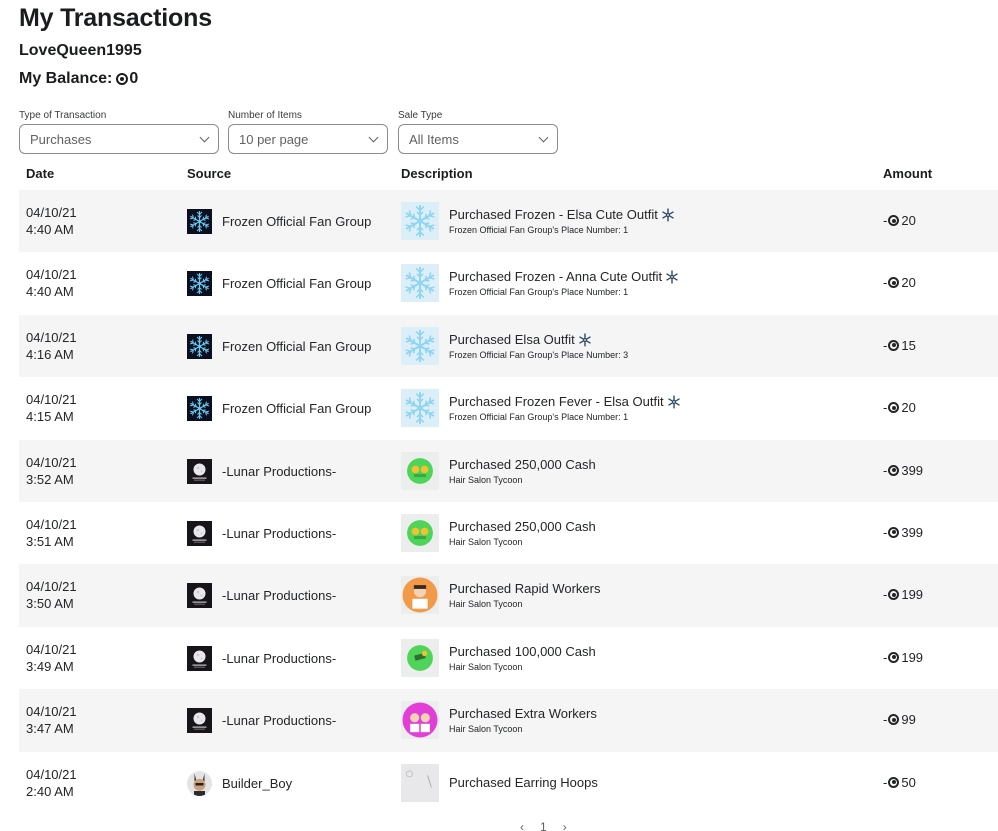 The image size is (998, 831). What do you see at coordinates (903, 470) in the screenshot?
I see `amount-cell: - 399` at bounding box center [903, 470].